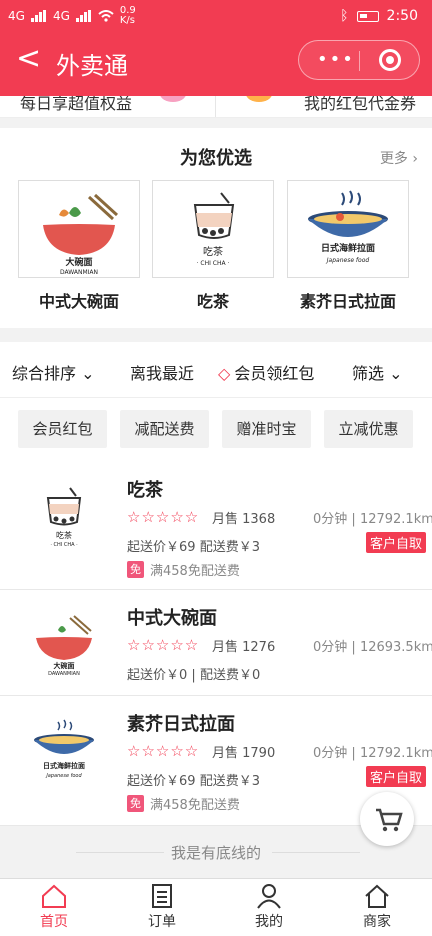  Describe the element at coordinates (216, 907) in the screenshot. I see `tab-bar: 首页 订单 我的 商家` at that location.